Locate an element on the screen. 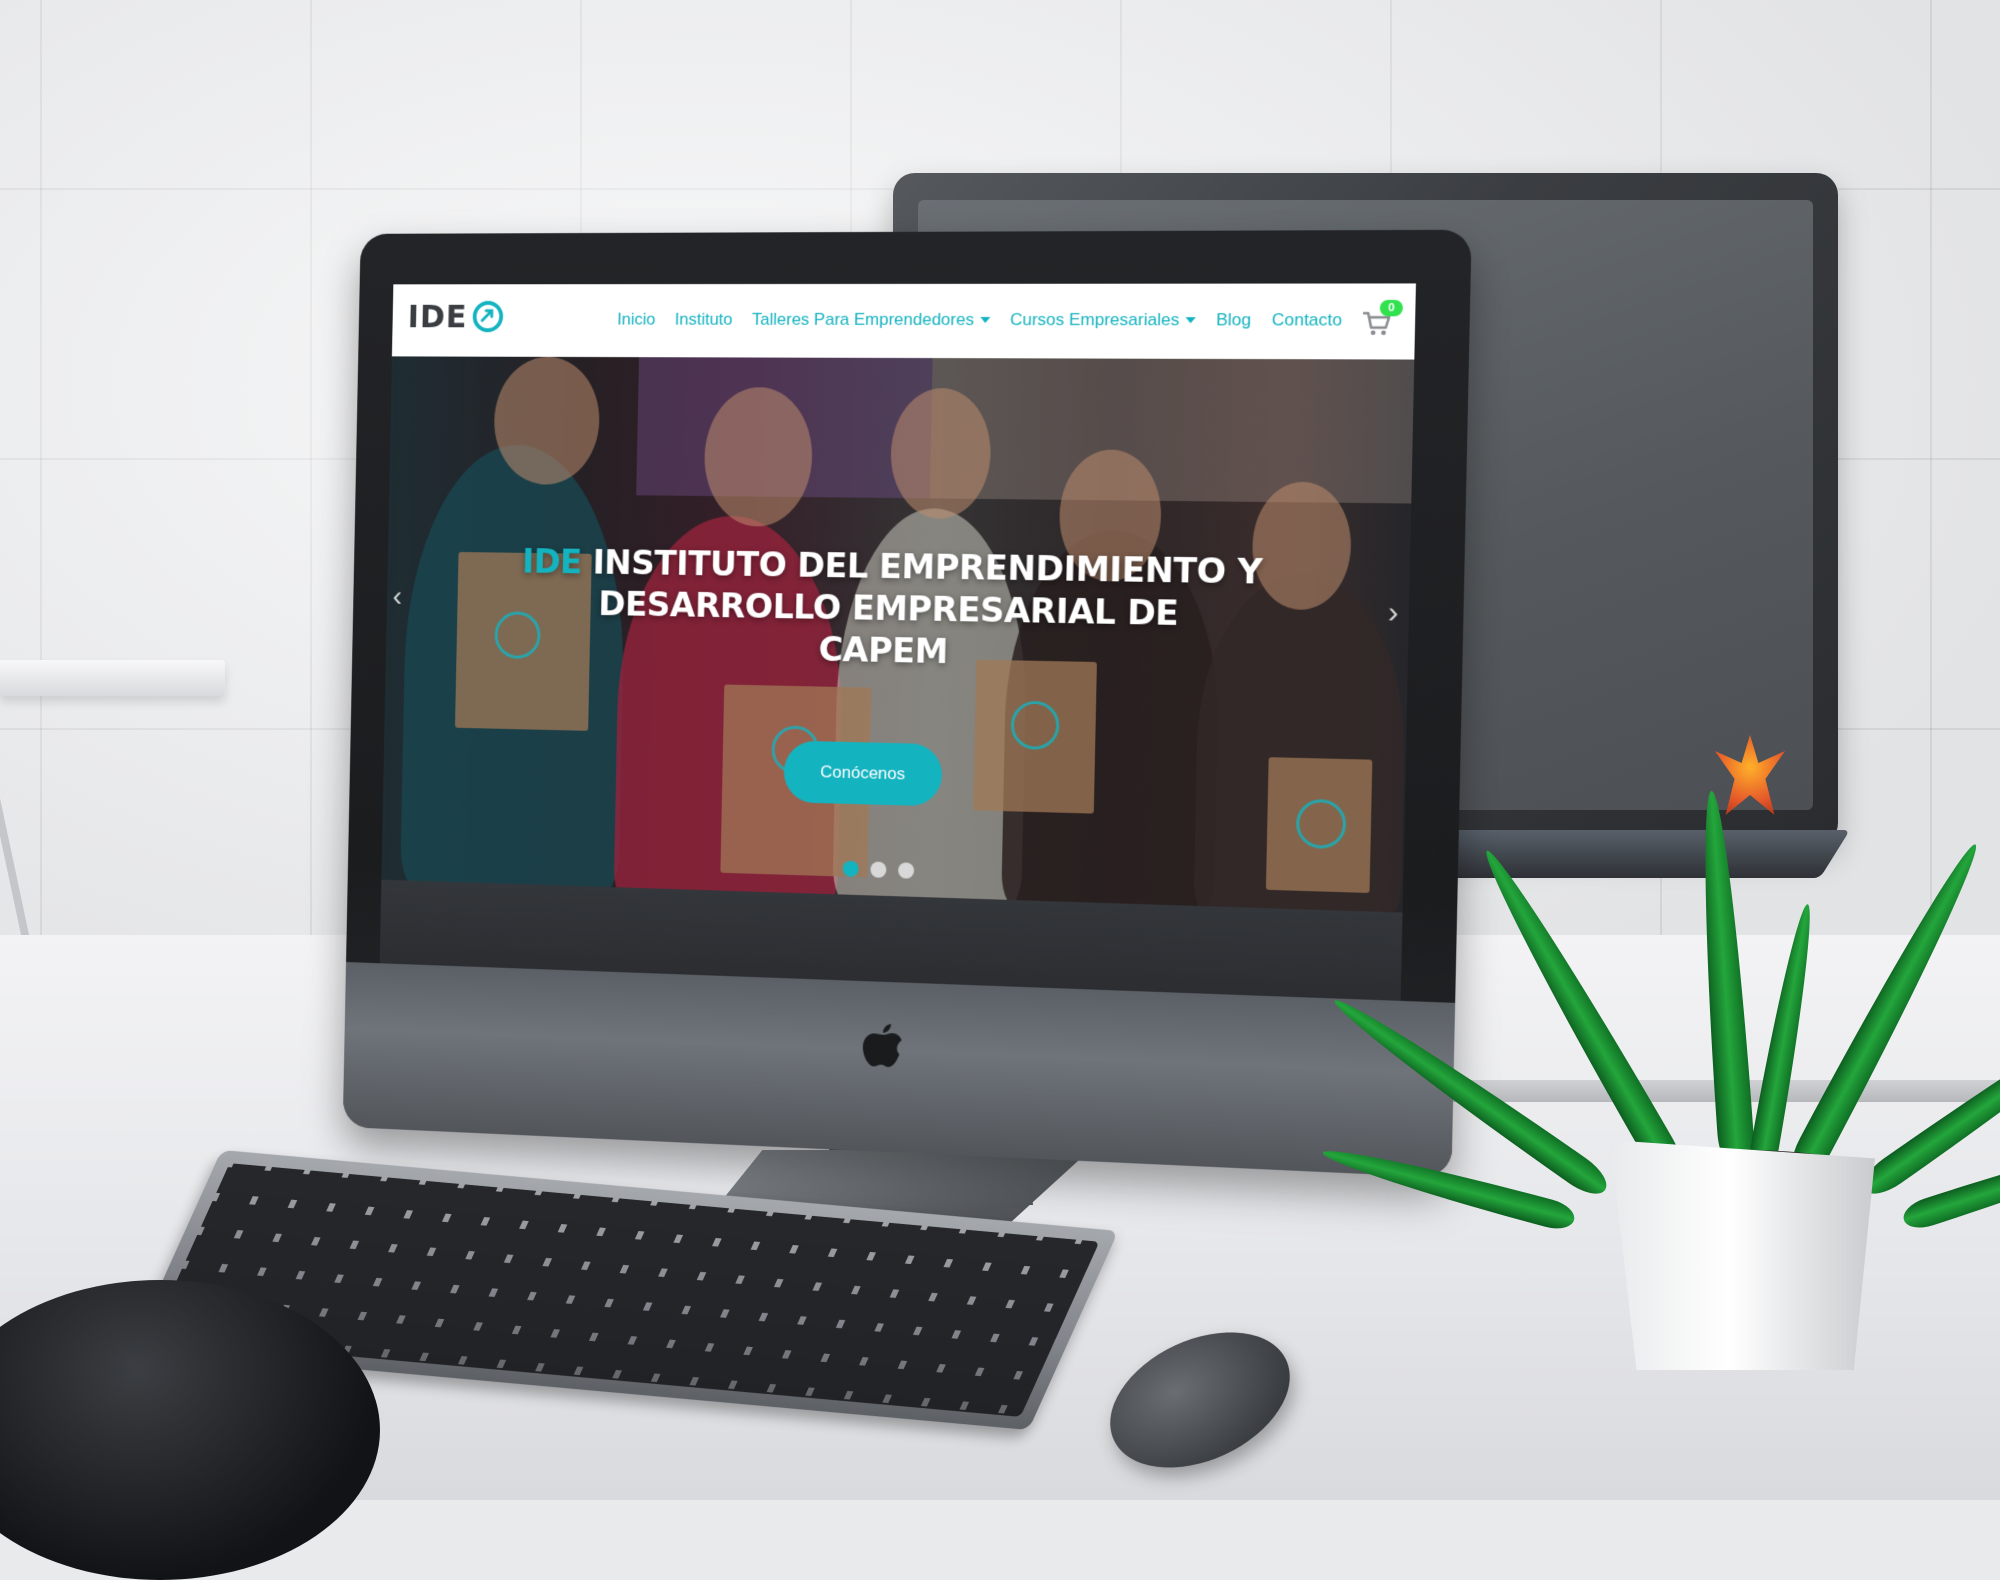 This screenshot has height=1580, width=2000. nav-item-label: Contacto is located at coordinates (1307, 320).